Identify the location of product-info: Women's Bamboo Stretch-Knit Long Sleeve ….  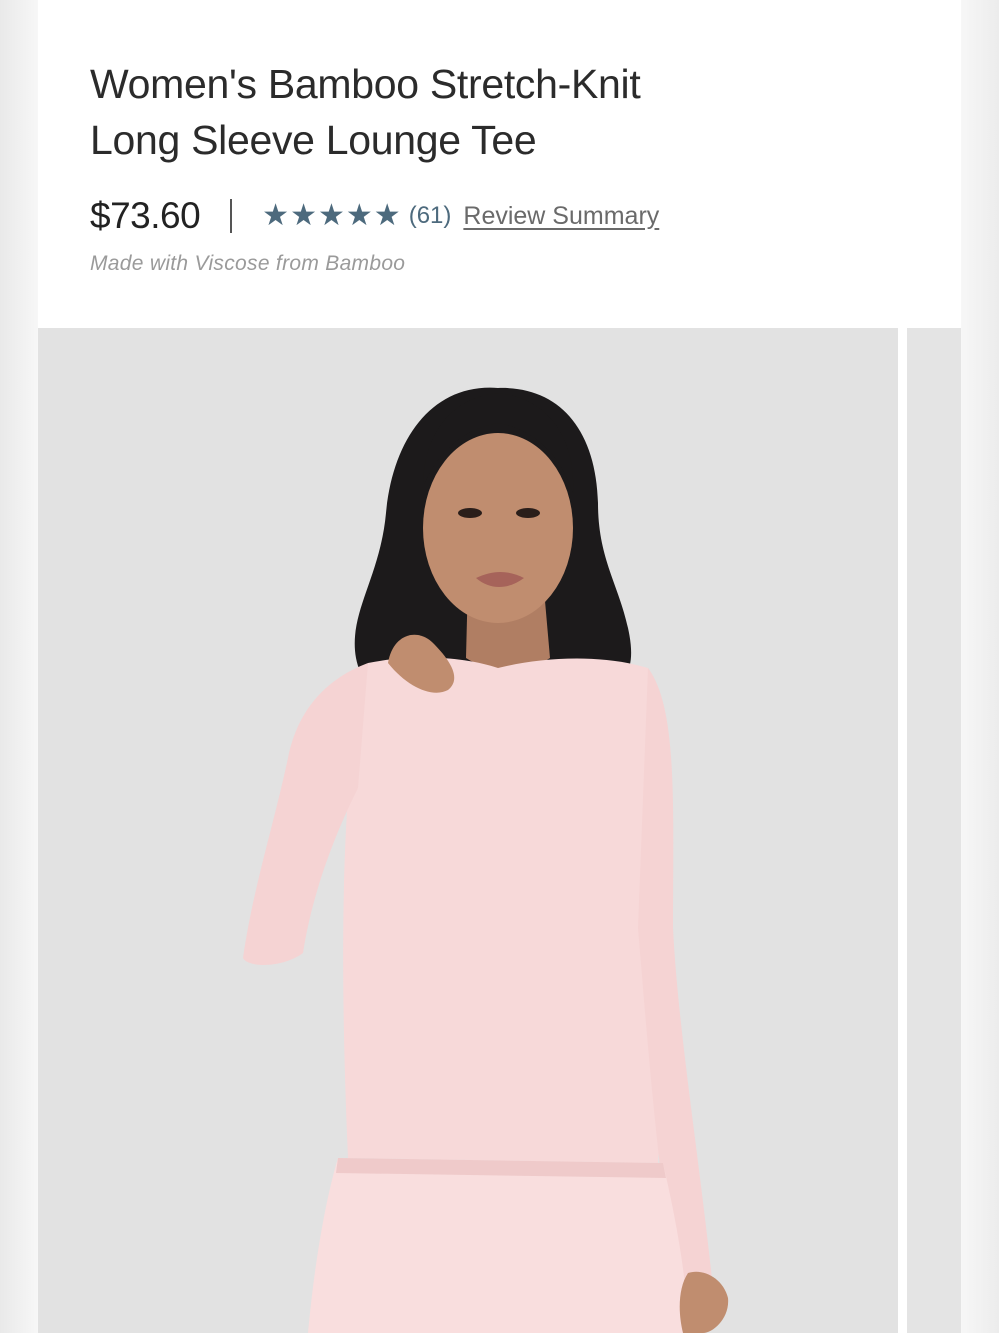
(505, 166).